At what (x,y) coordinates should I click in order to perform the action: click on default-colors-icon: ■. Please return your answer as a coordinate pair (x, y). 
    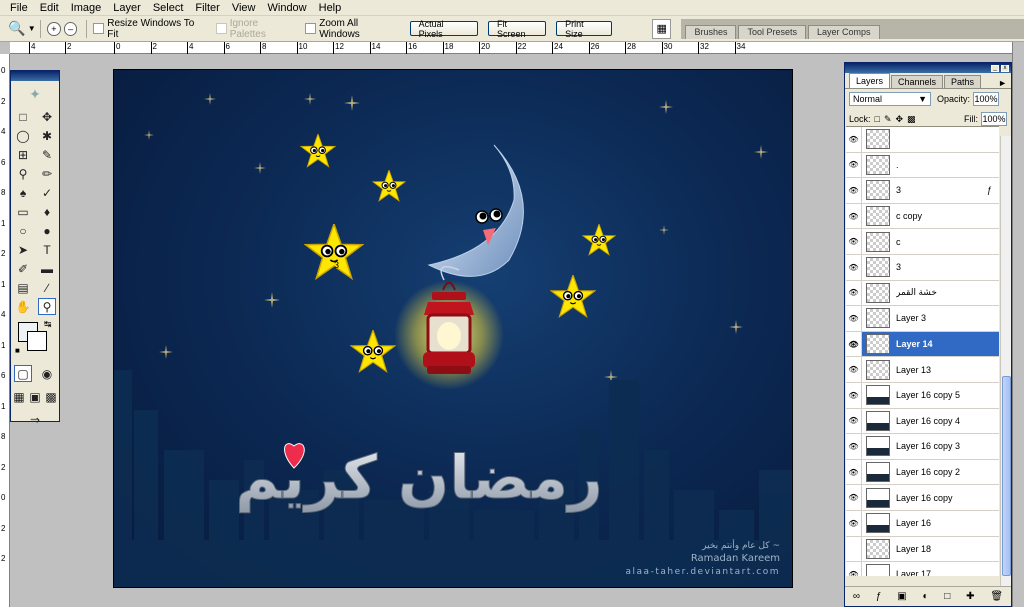
    Looking at the image, I should click on (17, 350).